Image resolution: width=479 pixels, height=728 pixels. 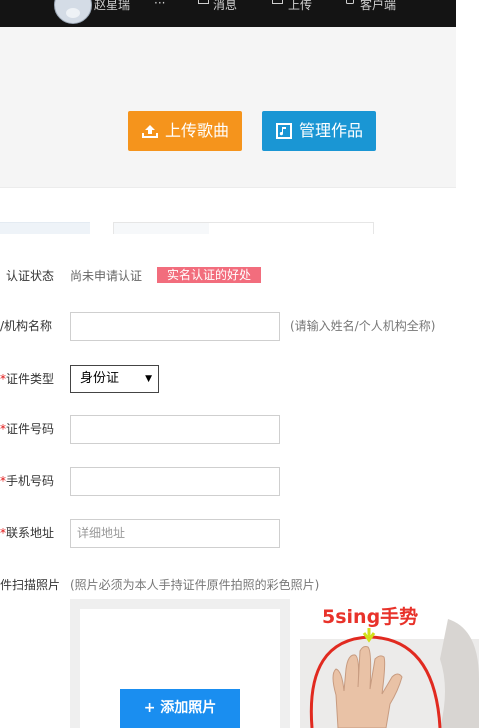 What do you see at coordinates (30, 481) in the screenshot?
I see `phone-label-text: 手机号码` at bounding box center [30, 481].